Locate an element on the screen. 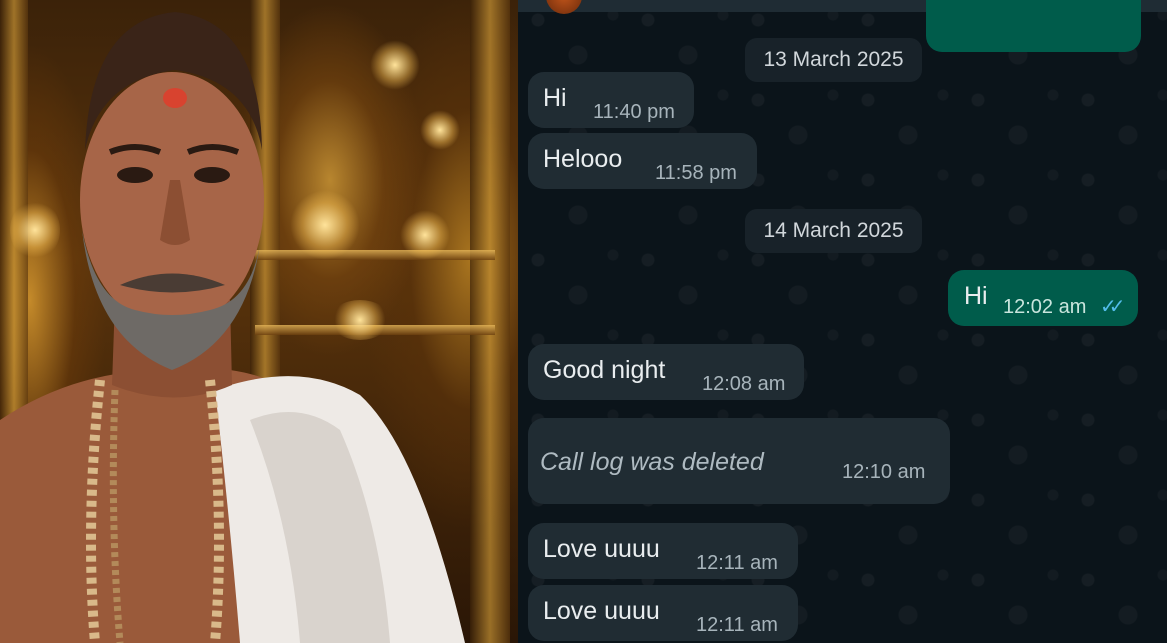 The height and width of the screenshot is (643, 1167). date-separator: 13 March 2025 is located at coordinates (833, 60).